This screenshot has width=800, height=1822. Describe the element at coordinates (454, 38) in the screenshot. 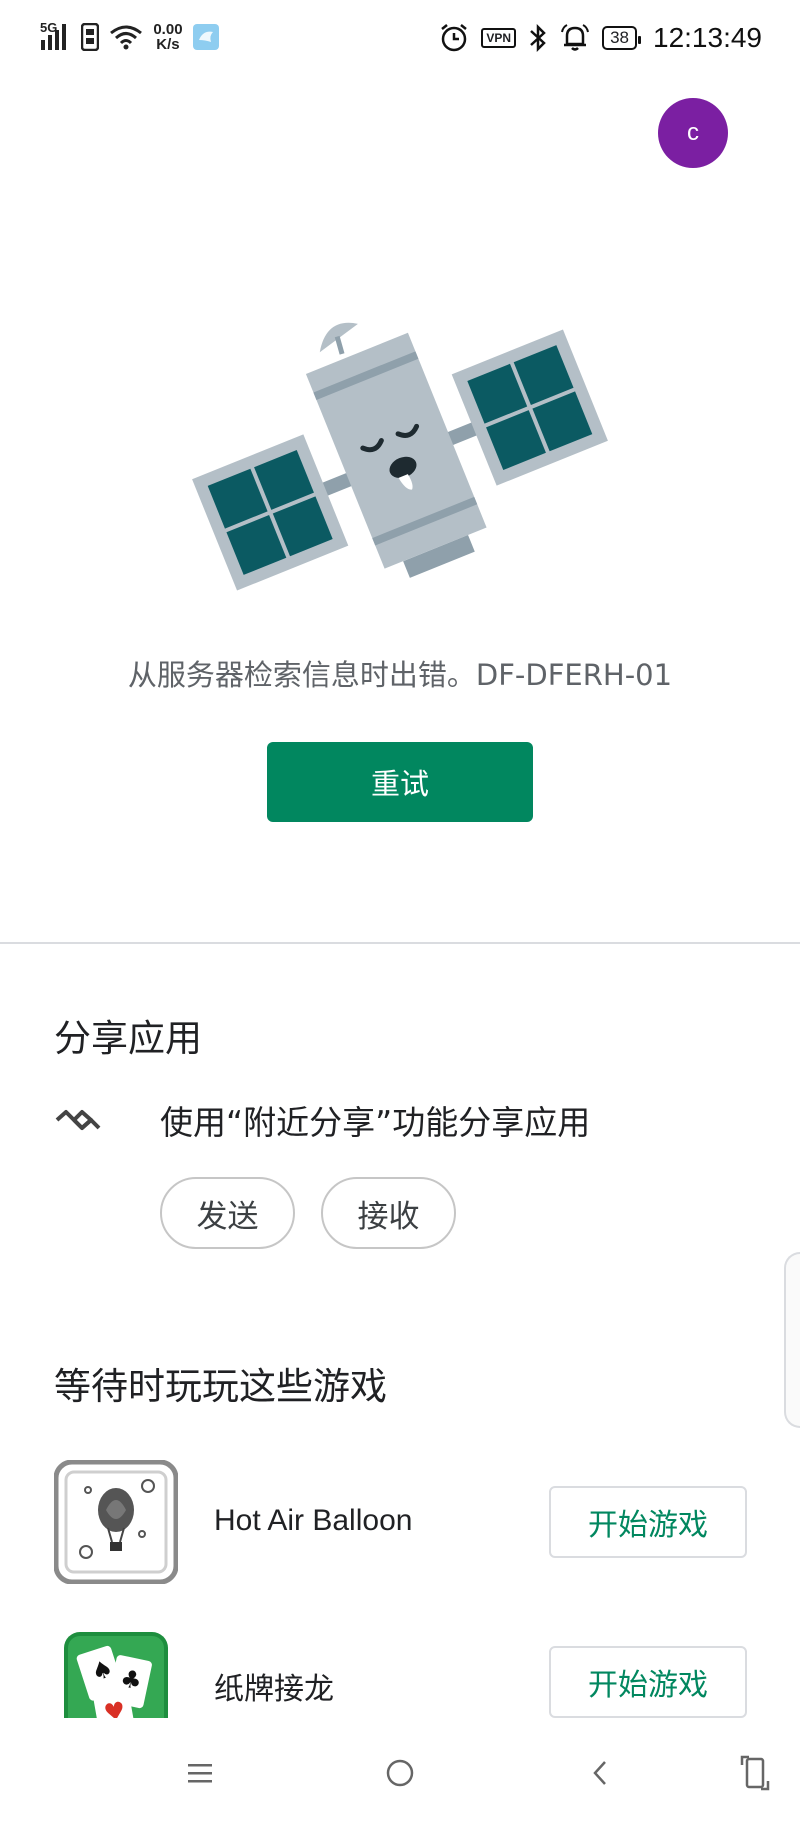

I see `alarm-icon` at that location.